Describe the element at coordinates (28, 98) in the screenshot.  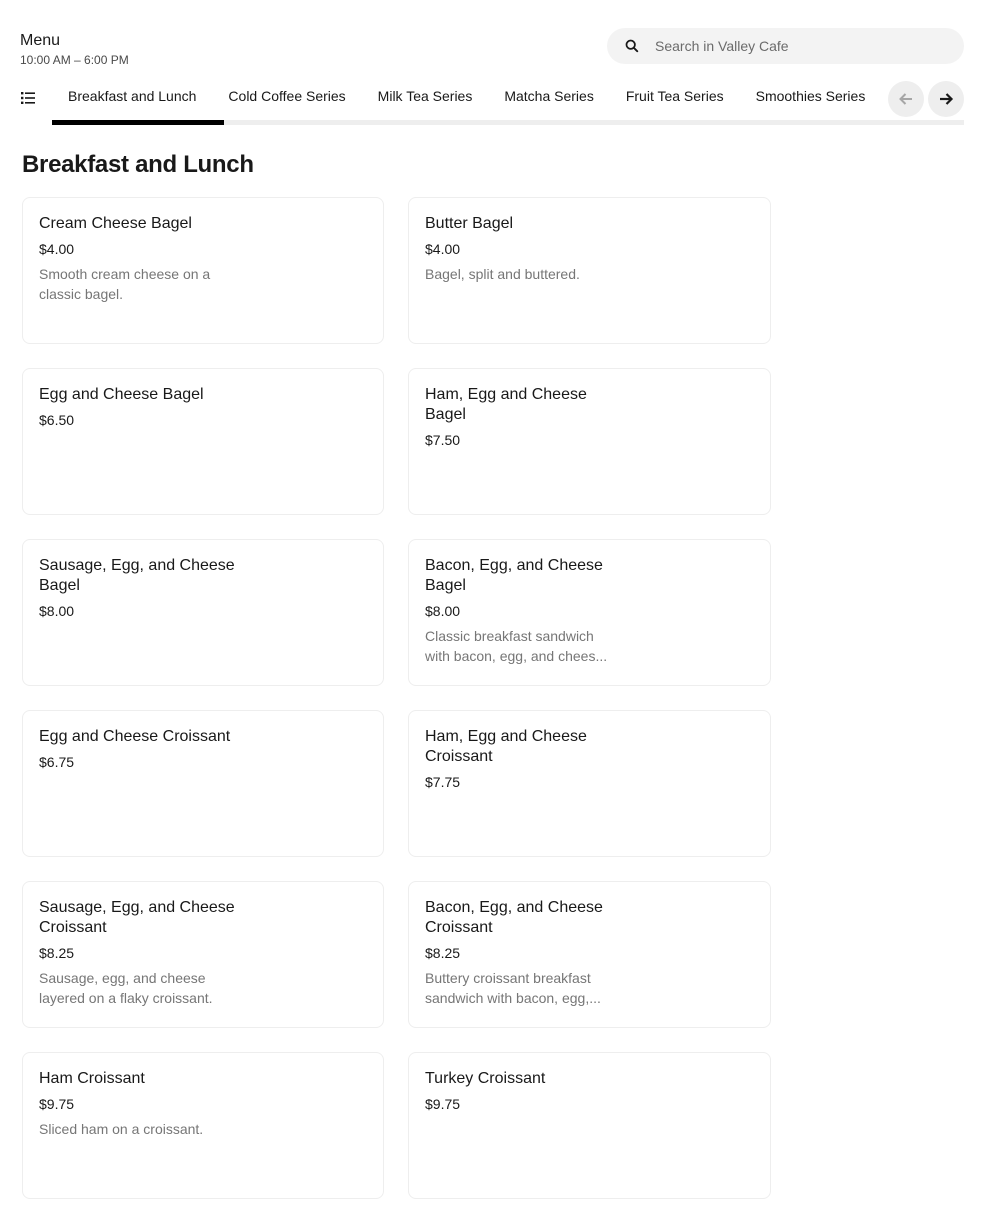
I see `list-icon` at that location.